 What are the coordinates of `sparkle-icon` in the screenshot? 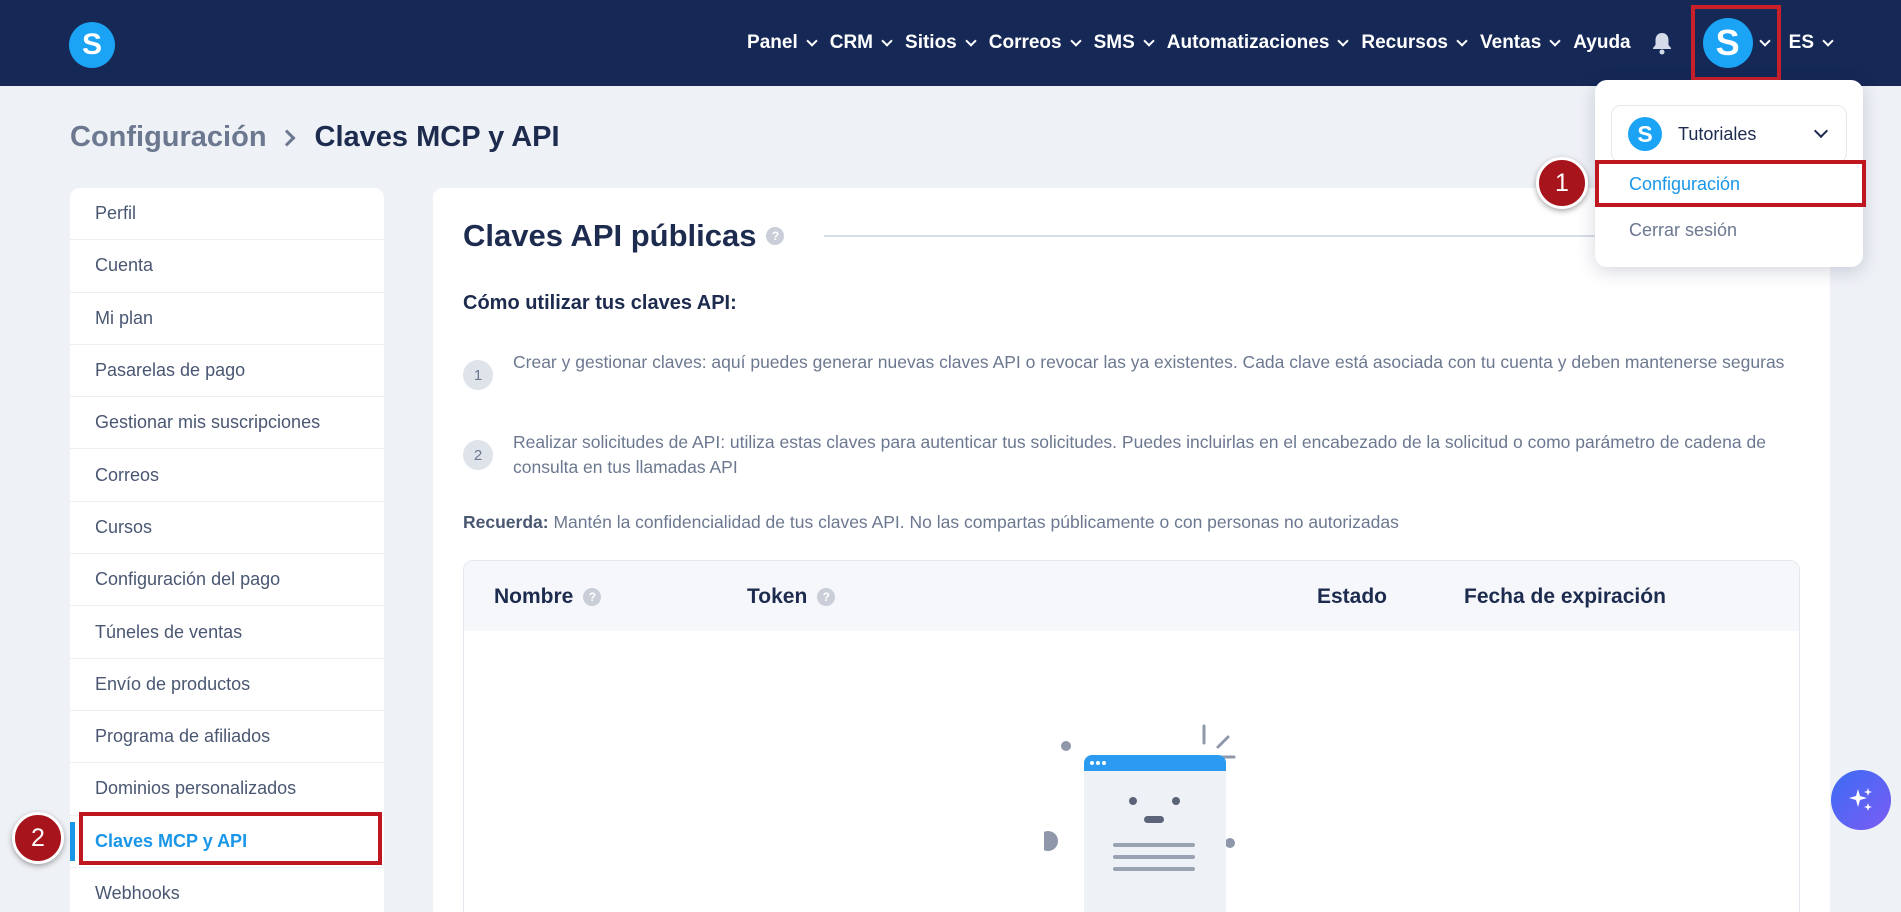 It's located at (1860, 799).